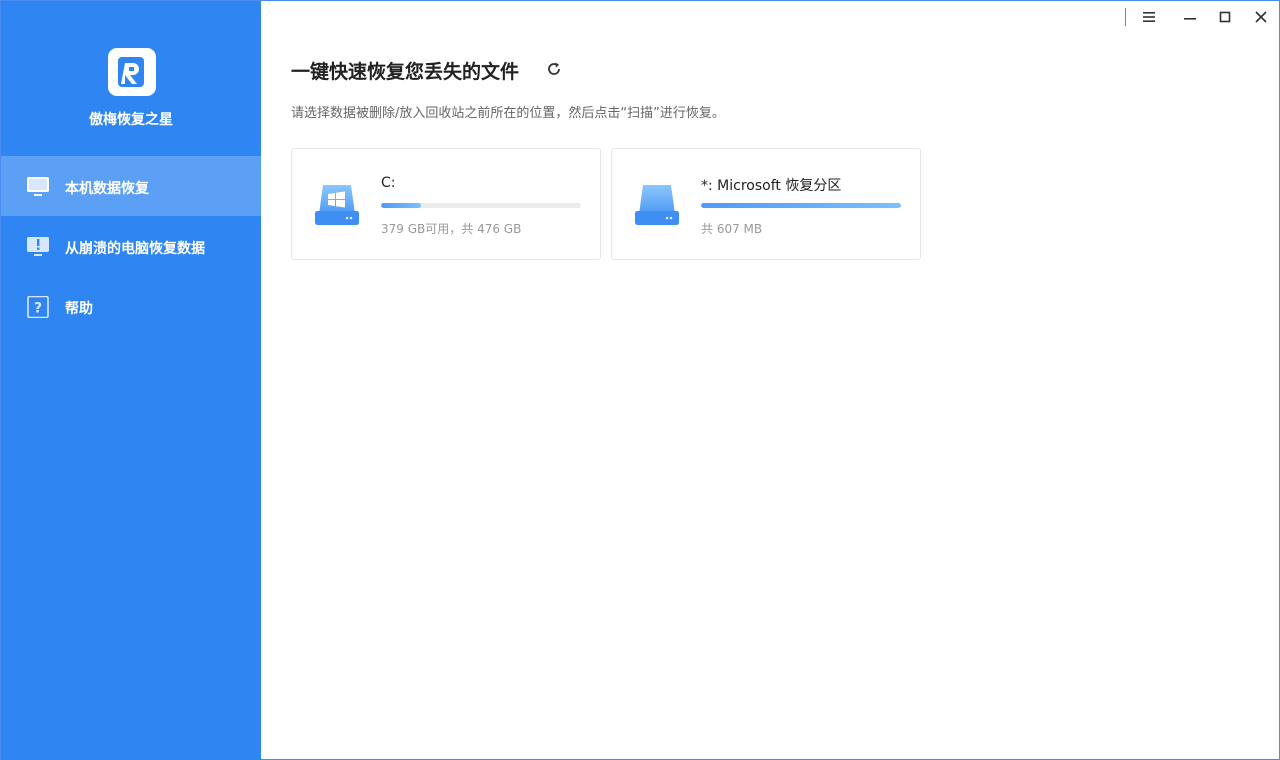 The image size is (1280, 760). What do you see at coordinates (337, 205) in the screenshot?
I see `windows-disk-icon` at bounding box center [337, 205].